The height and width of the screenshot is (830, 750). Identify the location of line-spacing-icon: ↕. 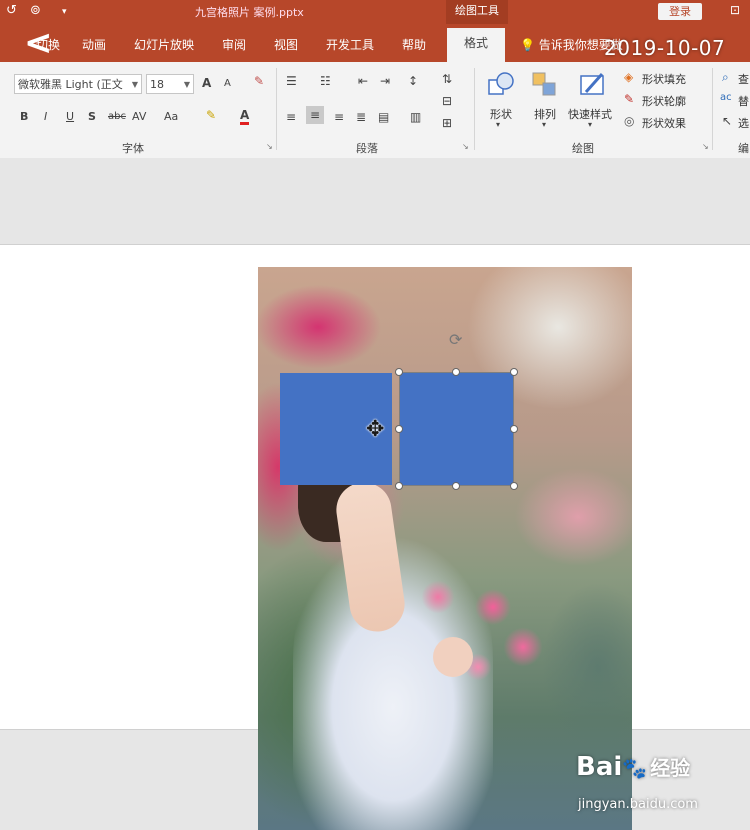
(413, 81).